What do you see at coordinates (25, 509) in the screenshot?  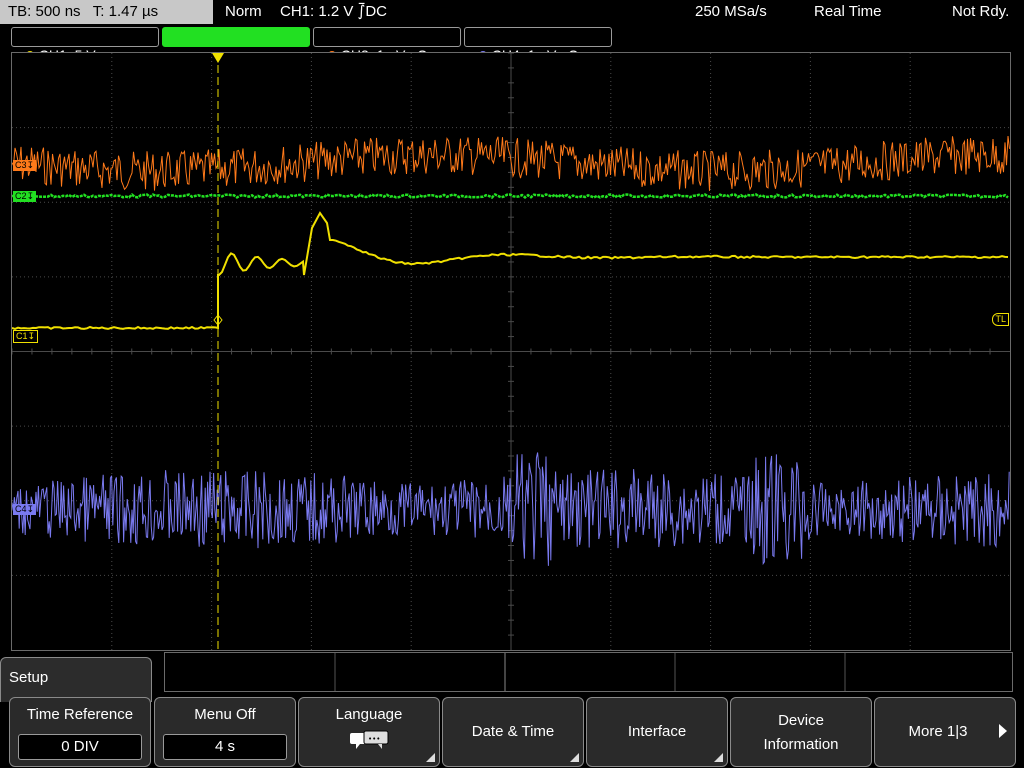 I see `ch4-marker: C4↧` at bounding box center [25, 509].